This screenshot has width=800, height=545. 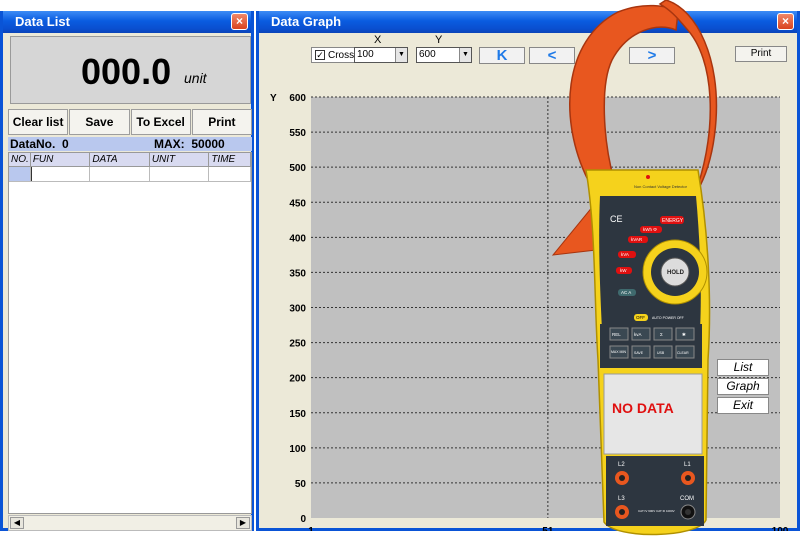 What do you see at coordinates (297, 273) in the screenshot?
I see `y-tick-label: 350` at bounding box center [297, 273].